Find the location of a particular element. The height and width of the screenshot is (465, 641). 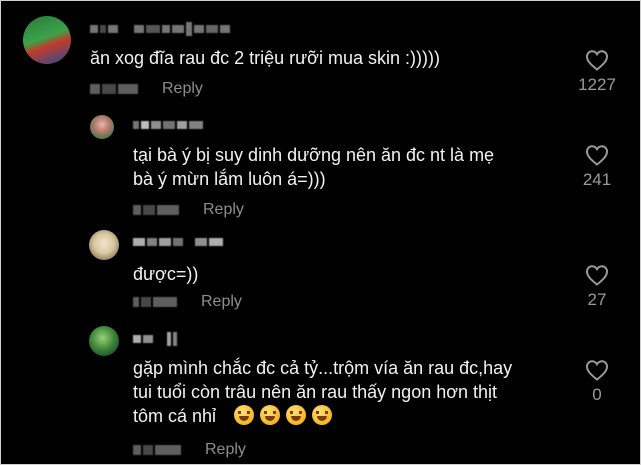

like-button: 0 is located at coordinates (597, 382).